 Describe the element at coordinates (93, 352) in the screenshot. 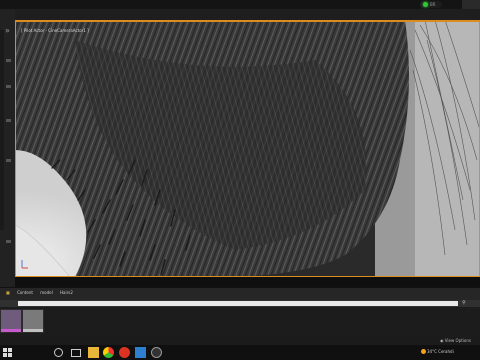

I see `file-explorer-icon` at that location.